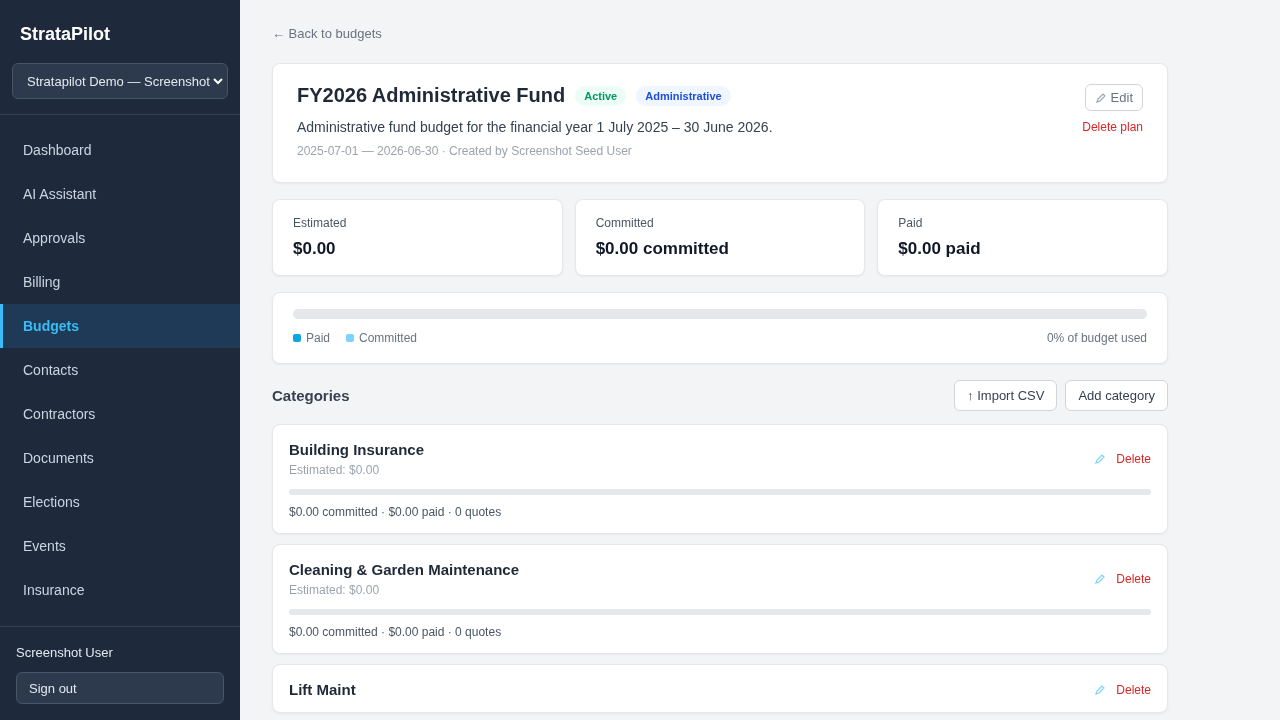 The image size is (1280, 720). I want to click on badge: Administrative, so click(683, 95).